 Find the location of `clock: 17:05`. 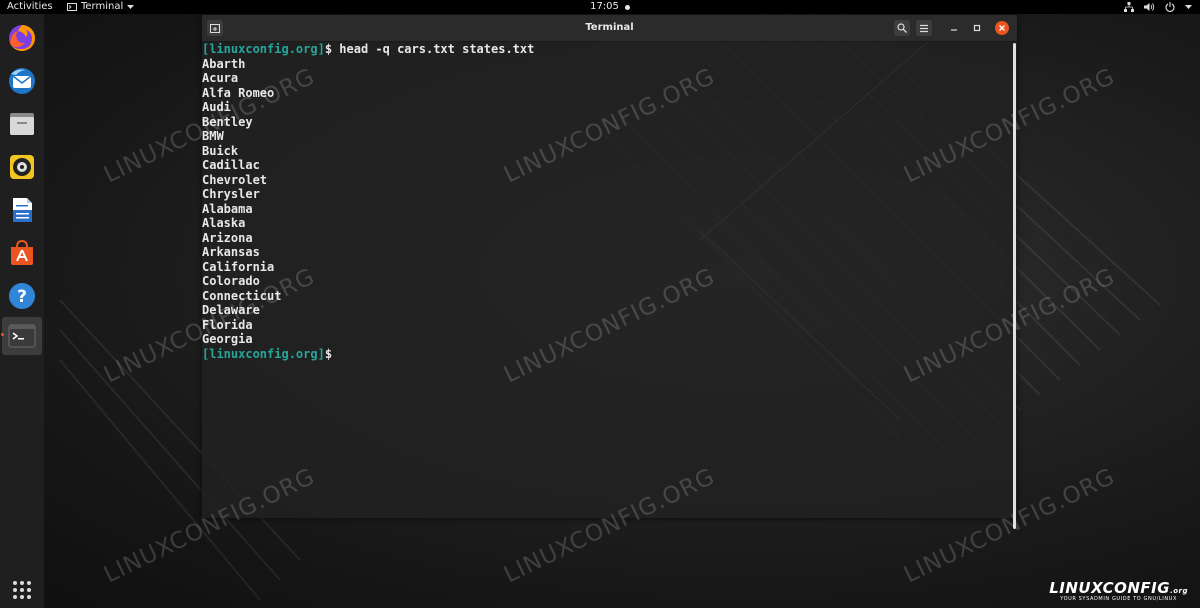

clock: 17:05 is located at coordinates (610, 7).